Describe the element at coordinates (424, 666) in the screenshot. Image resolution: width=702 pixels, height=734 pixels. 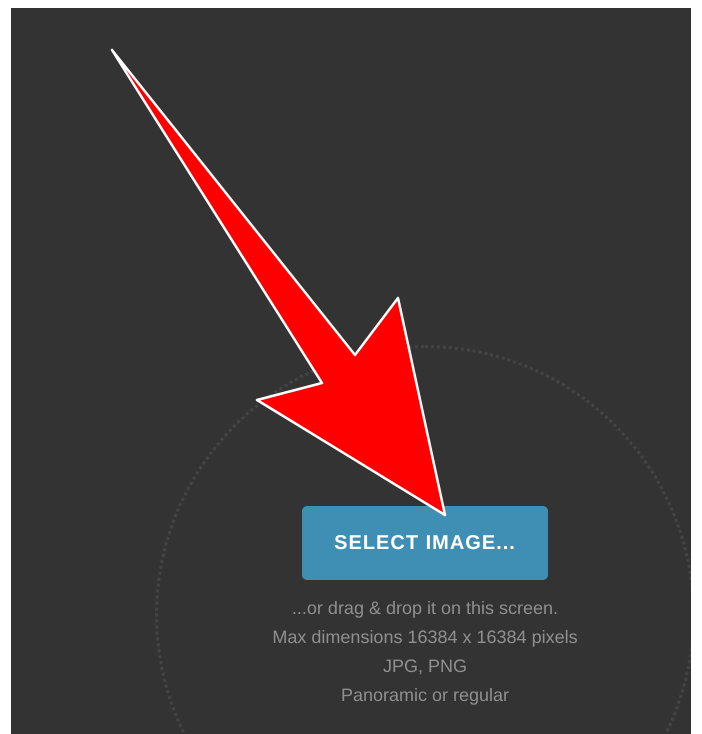
I see `hint-text: JPG, PNG` at that location.